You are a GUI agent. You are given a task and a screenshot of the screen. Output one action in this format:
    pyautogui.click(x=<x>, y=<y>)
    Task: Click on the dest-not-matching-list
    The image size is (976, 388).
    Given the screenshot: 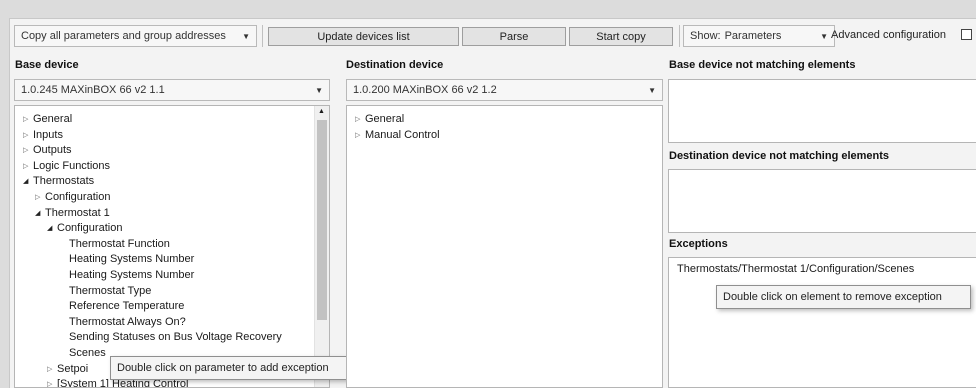 What is the action you would take?
    pyautogui.click(x=822, y=201)
    